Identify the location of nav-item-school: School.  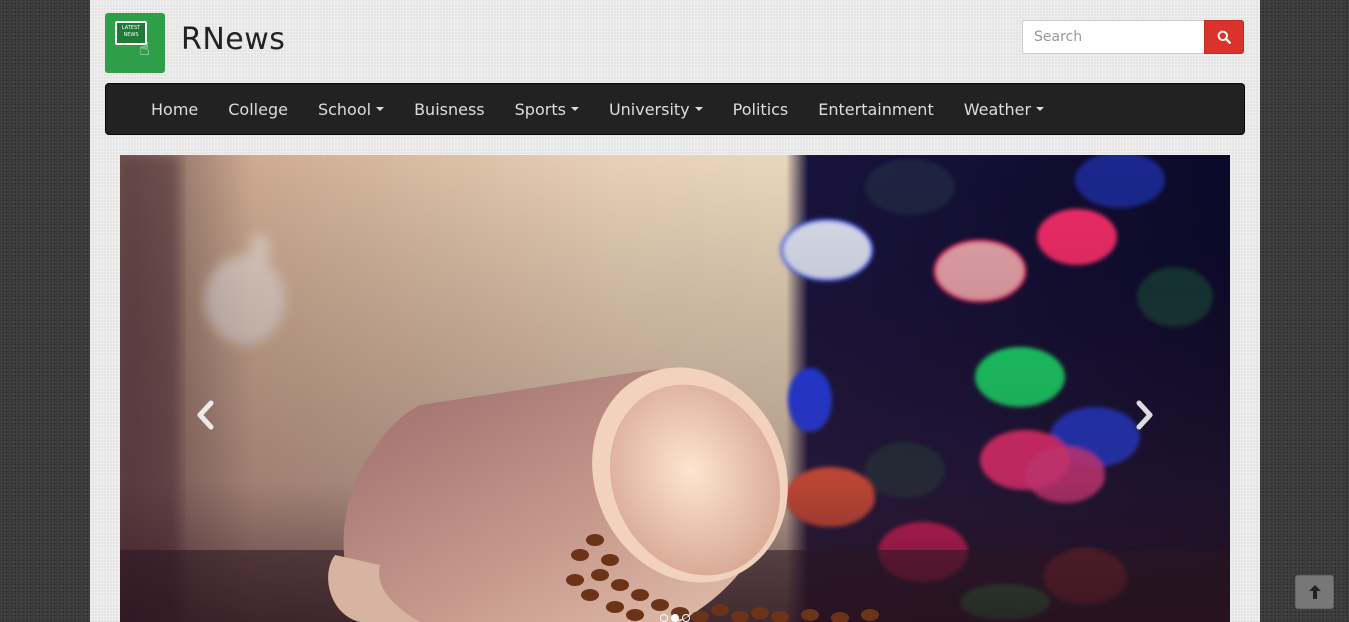
(351, 109).